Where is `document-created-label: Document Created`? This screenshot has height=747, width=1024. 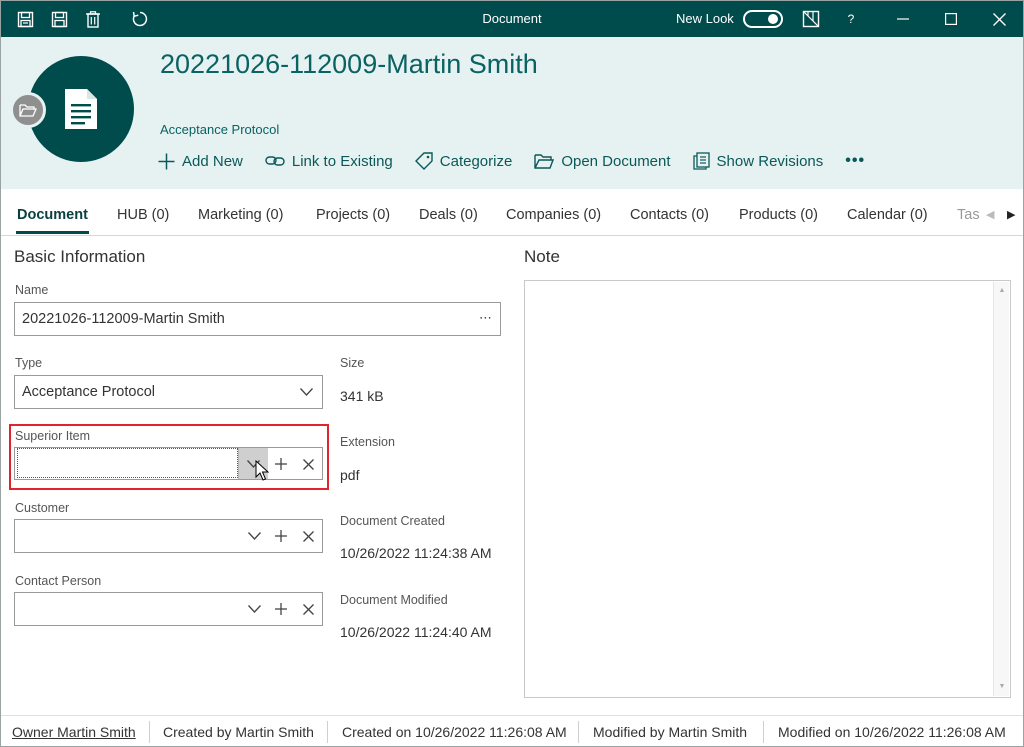 document-created-label: Document Created is located at coordinates (392, 521).